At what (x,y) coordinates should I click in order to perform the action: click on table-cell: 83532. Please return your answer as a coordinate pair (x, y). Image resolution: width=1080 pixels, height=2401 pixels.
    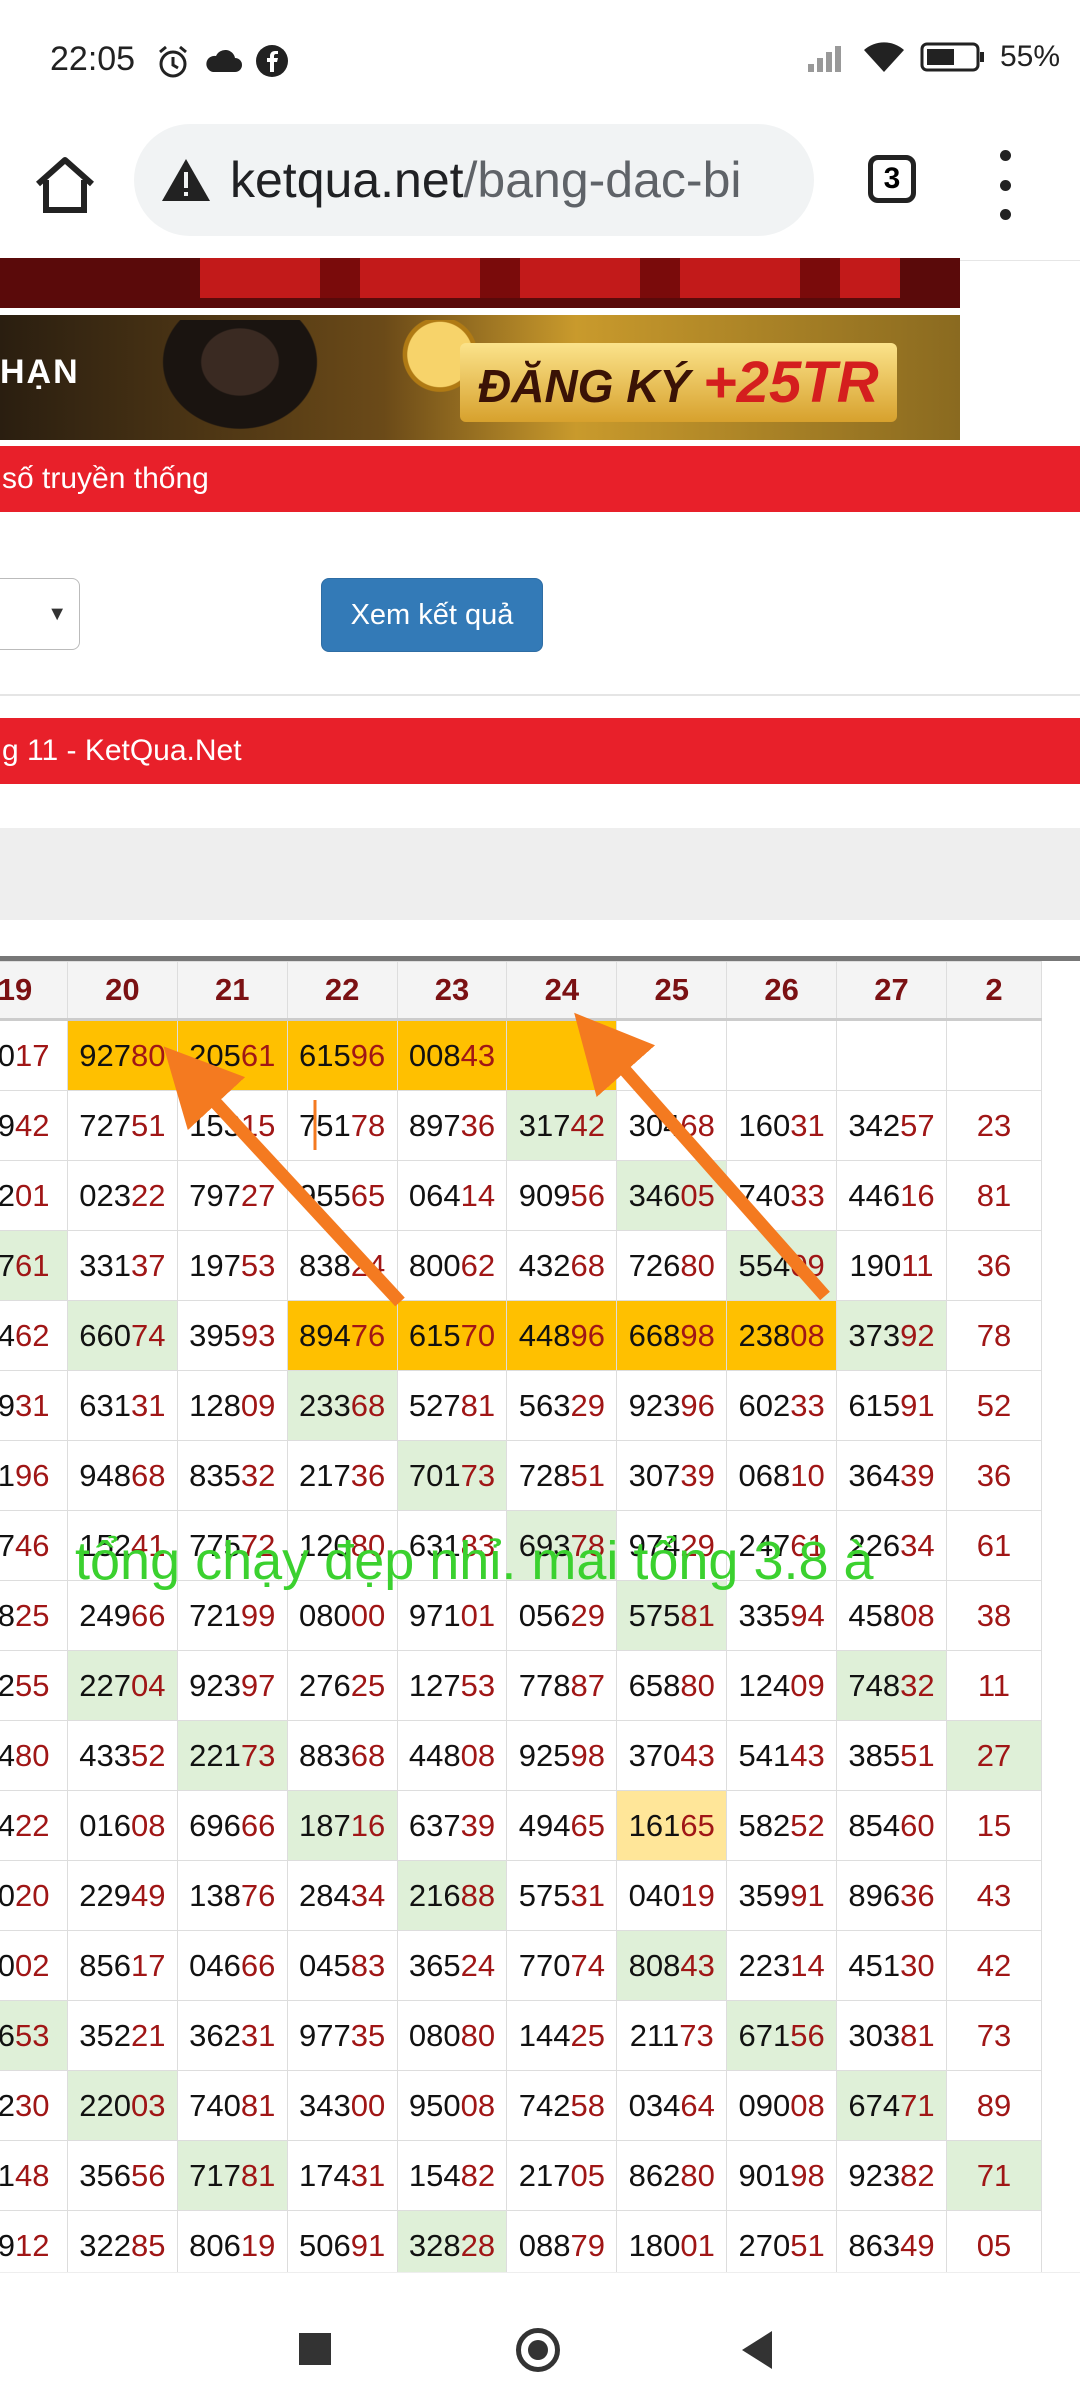
    Looking at the image, I should click on (232, 1475).